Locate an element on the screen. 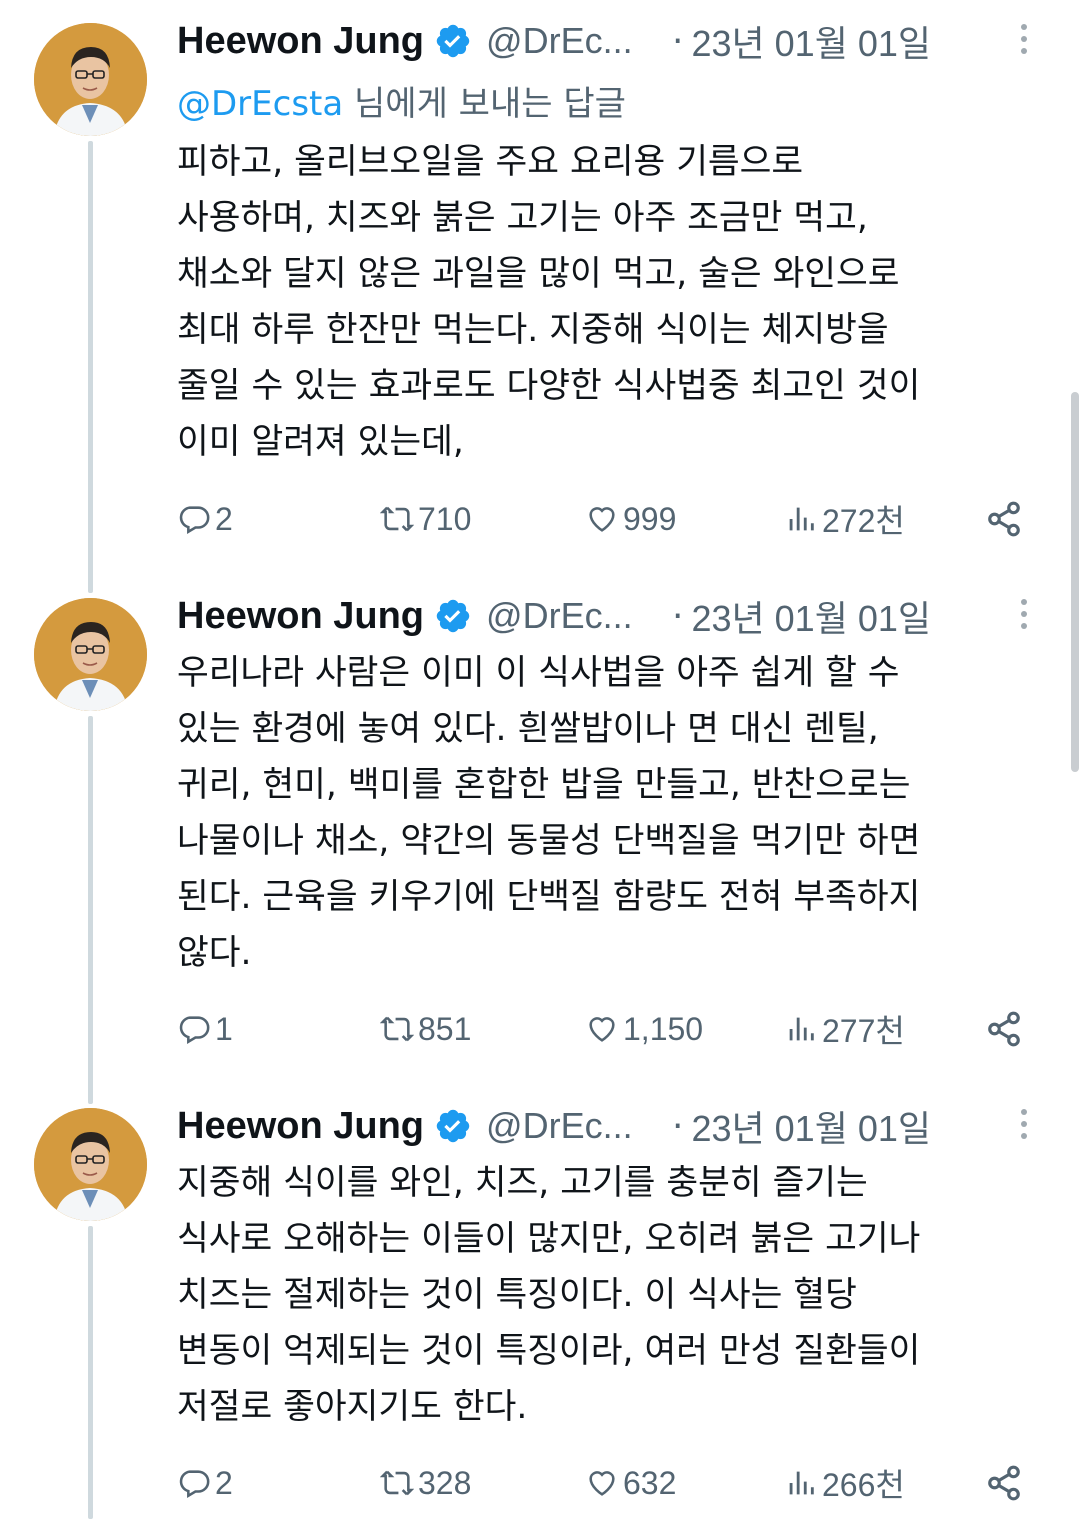  tweet-text-line: 지중해 식이를 와인, 치즈, 고기를 충분히 즐기는 is located at coordinates (522, 1183).